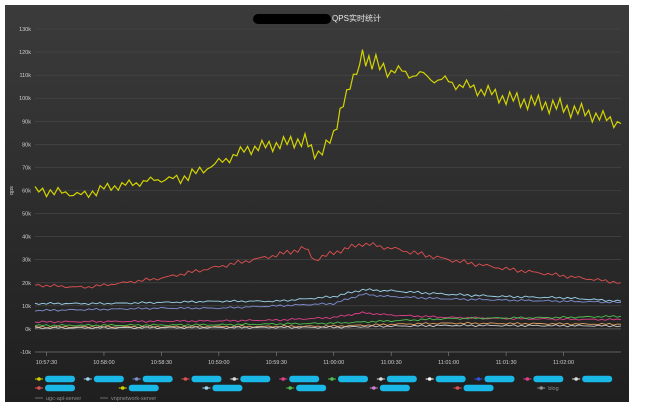 The width and height of the screenshot is (645, 408). What do you see at coordinates (12, 190) in the screenshot?
I see `y-axis-label: qps` at bounding box center [12, 190].